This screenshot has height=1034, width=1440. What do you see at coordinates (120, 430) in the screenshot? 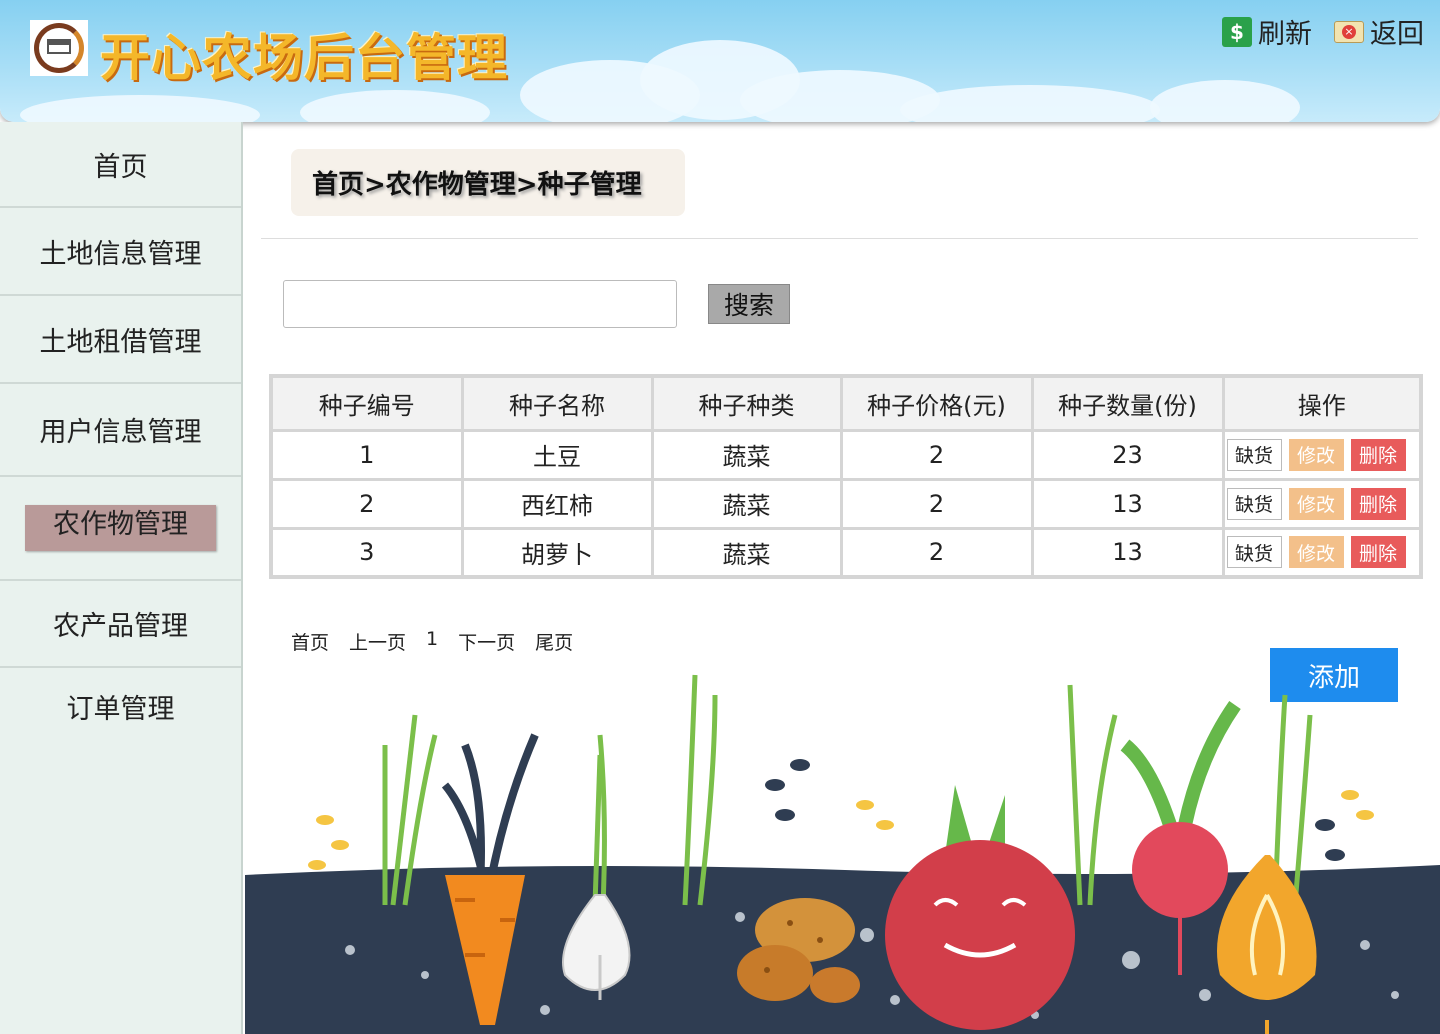
I see `sidebar-item-user-info: 用户信息管理` at bounding box center [120, 430].